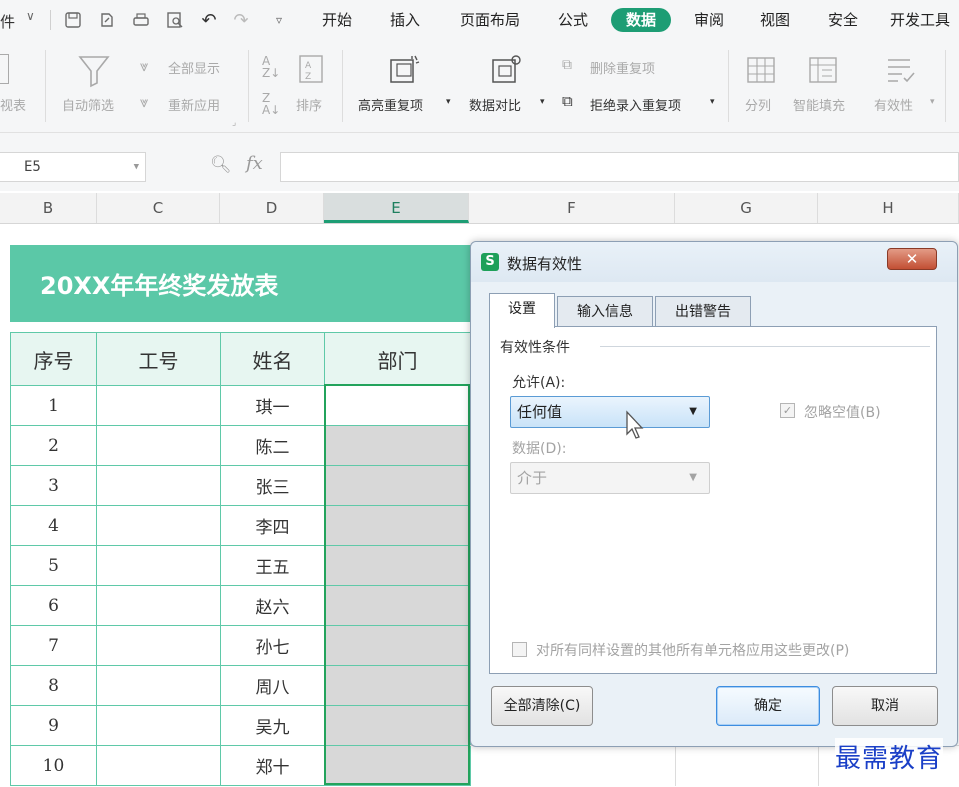 This screenshot has width=959, height=787. Describe the element at coordinates (768, 706) in the screenshot. I see `ok-button: 确定` at that location.